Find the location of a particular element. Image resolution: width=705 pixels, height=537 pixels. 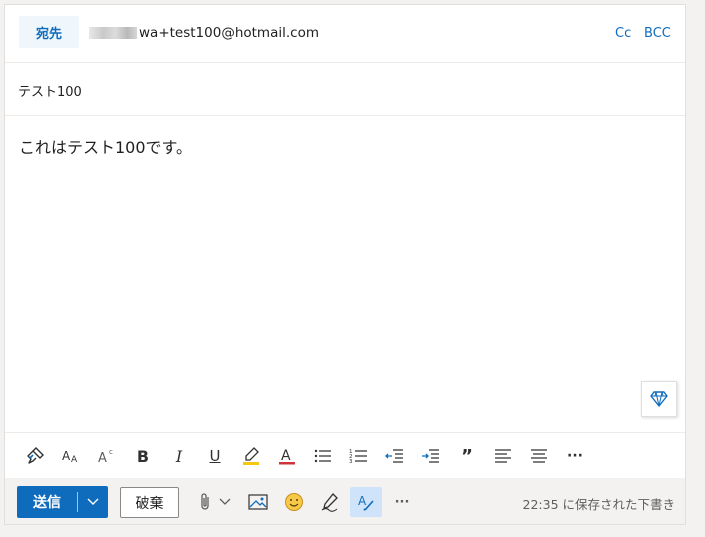

increase-indent-icon is located at coordinates (431, 456).